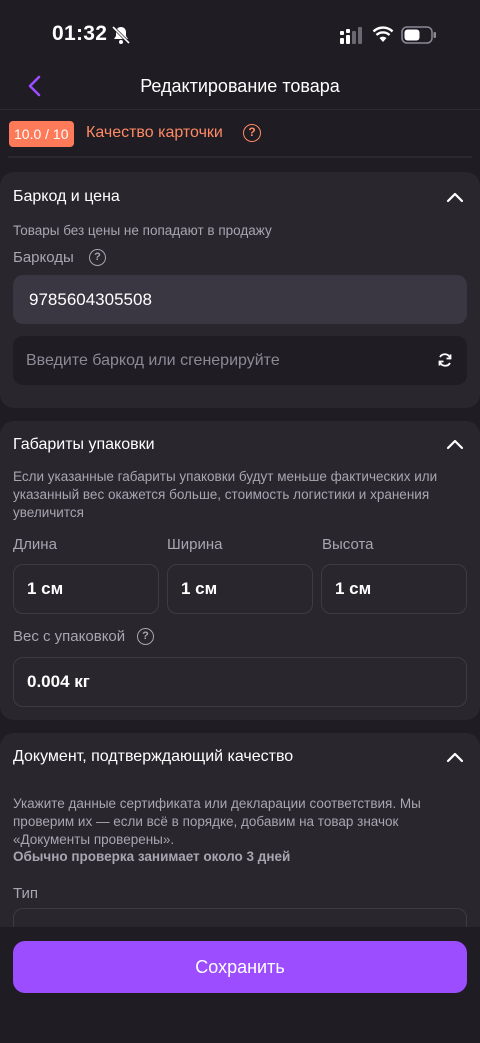  I want to click on page-title: Редактирование товара, so click(240, 86).